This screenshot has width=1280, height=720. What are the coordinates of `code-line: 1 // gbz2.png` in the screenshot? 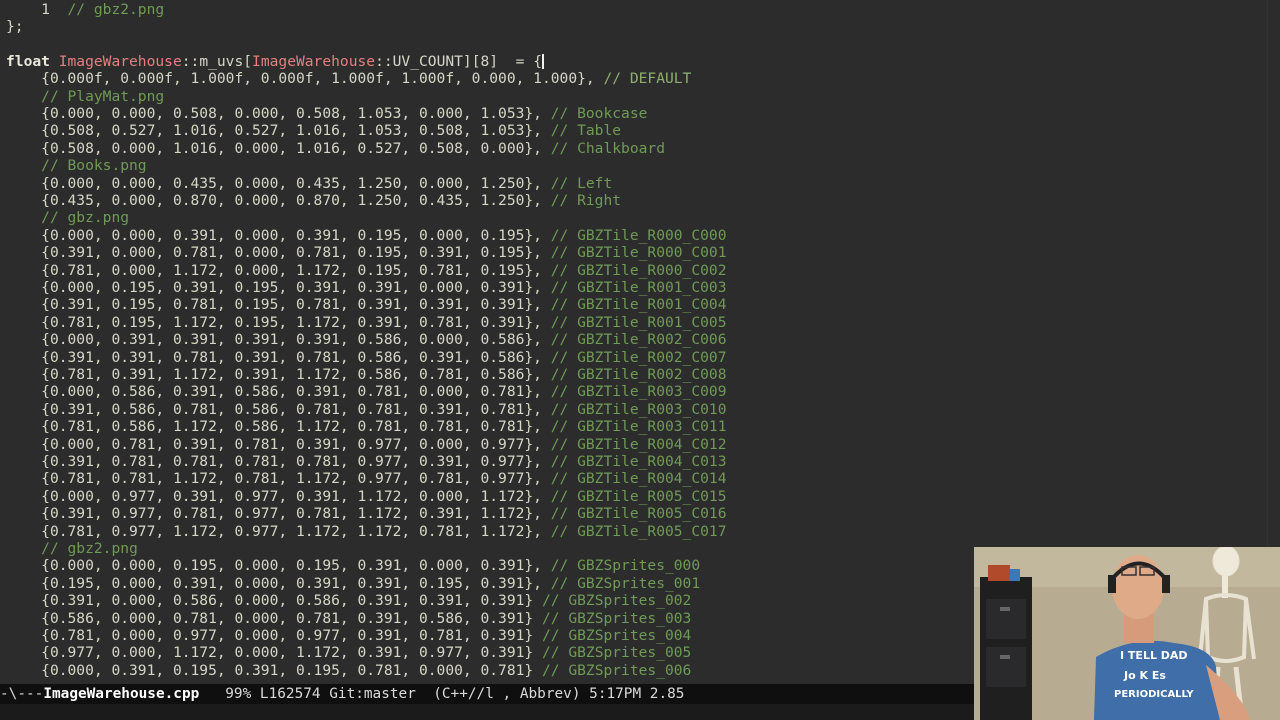 It's located at (85, 9).